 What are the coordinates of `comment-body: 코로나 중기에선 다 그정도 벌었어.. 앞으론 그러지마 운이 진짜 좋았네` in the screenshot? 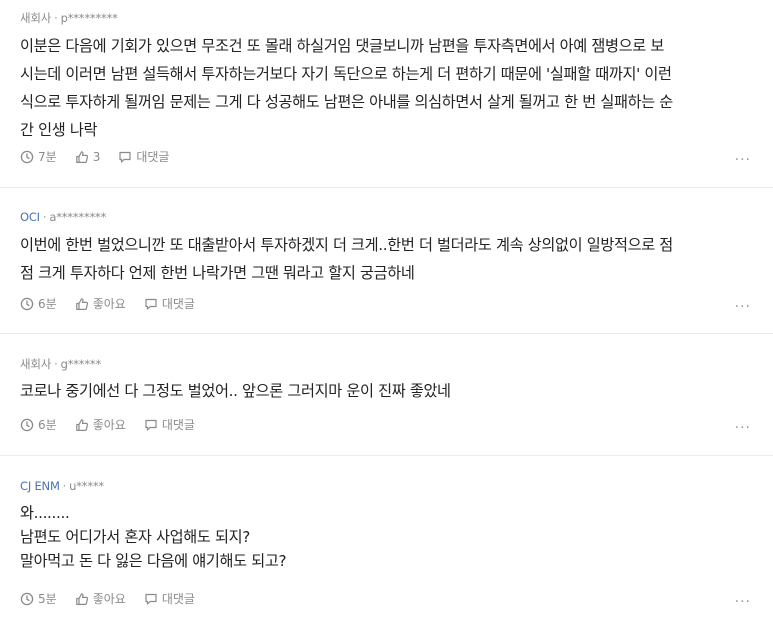 It's located at (385, 391).